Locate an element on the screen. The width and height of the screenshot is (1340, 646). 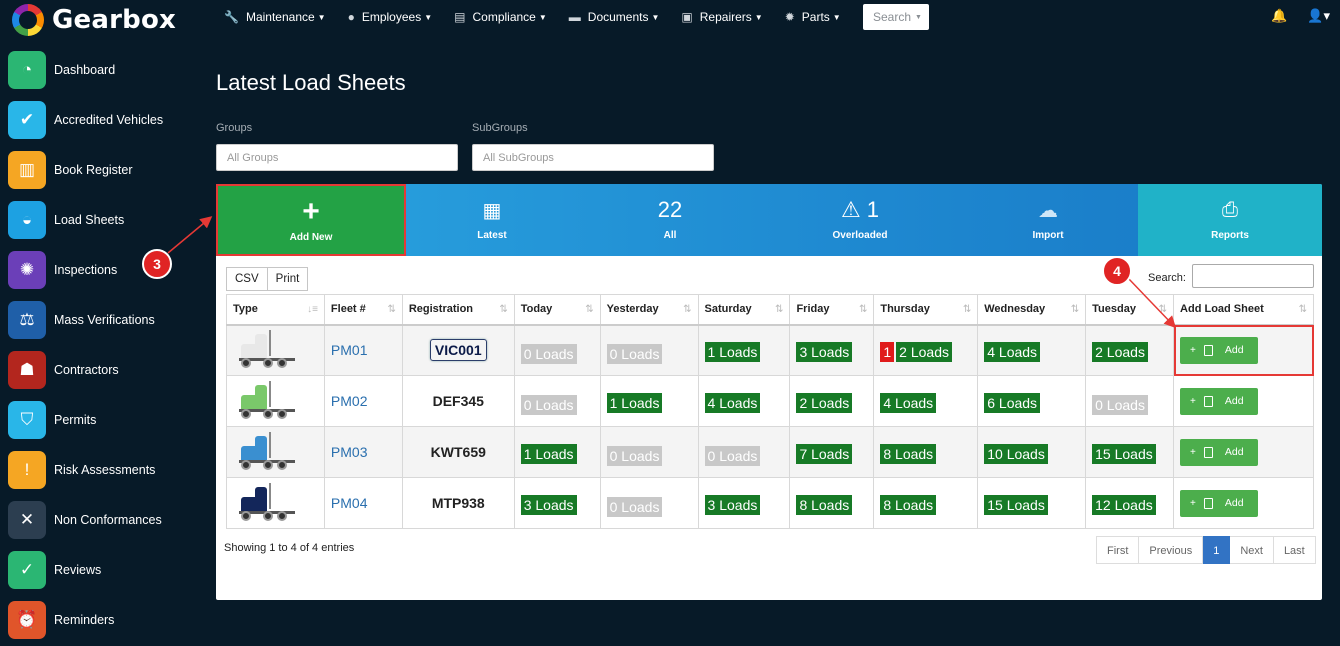
page-1-button: 1 is located at coordinates (1217, 550).